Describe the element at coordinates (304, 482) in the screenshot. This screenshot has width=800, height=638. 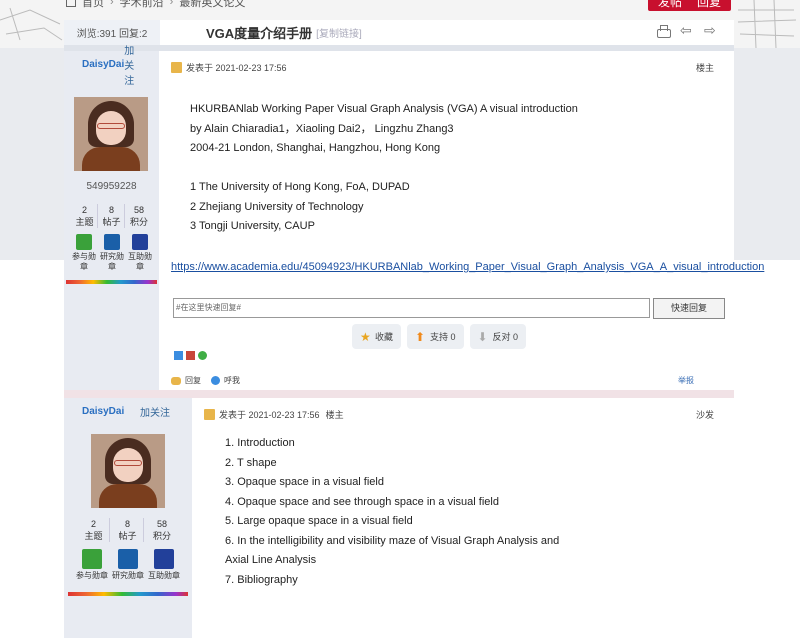
I see `body-line: 3. Opaque space in a visual field` at that location.